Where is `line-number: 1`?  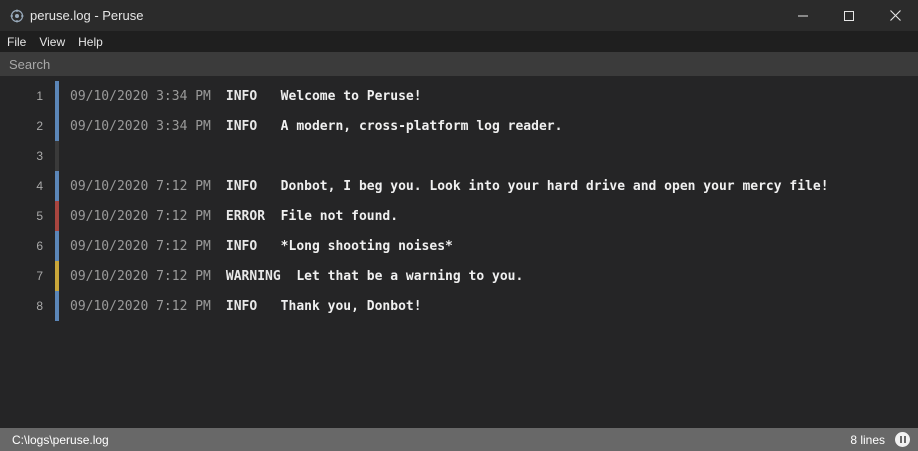 line-number: 1 is located at coordinates (39, 96).